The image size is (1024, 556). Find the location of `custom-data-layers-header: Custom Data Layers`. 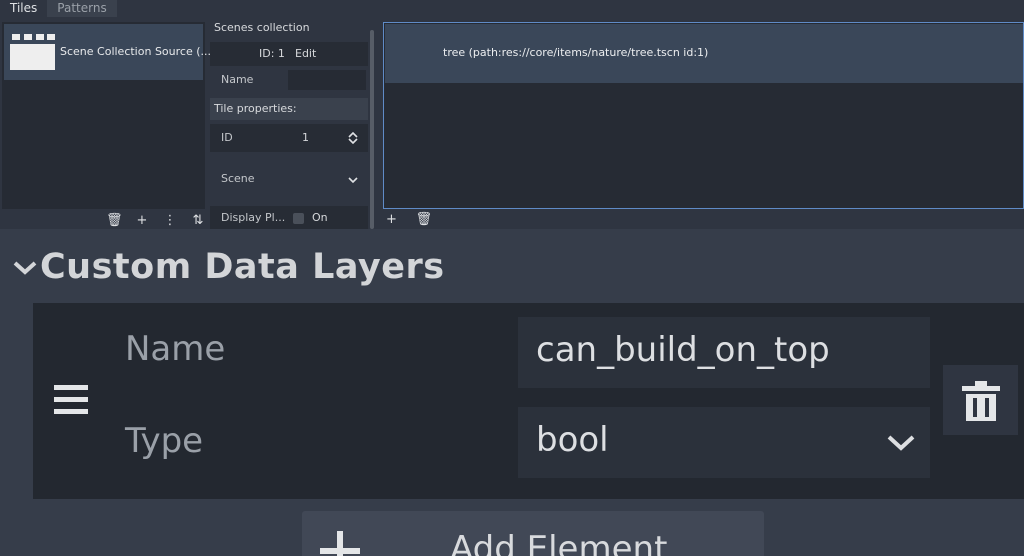

custom-data-layers-header: Custom Data Layers is located at coordinates (228, 267).